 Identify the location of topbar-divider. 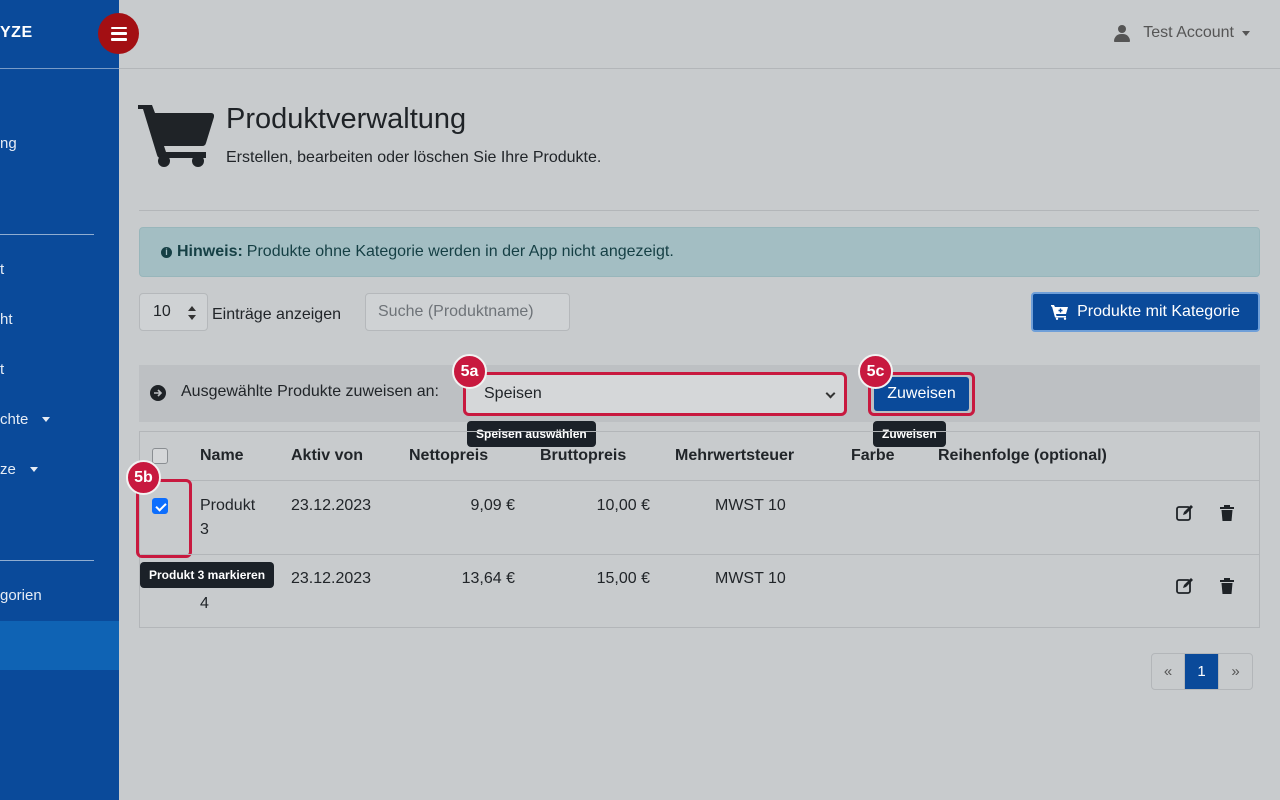
(699, 68).